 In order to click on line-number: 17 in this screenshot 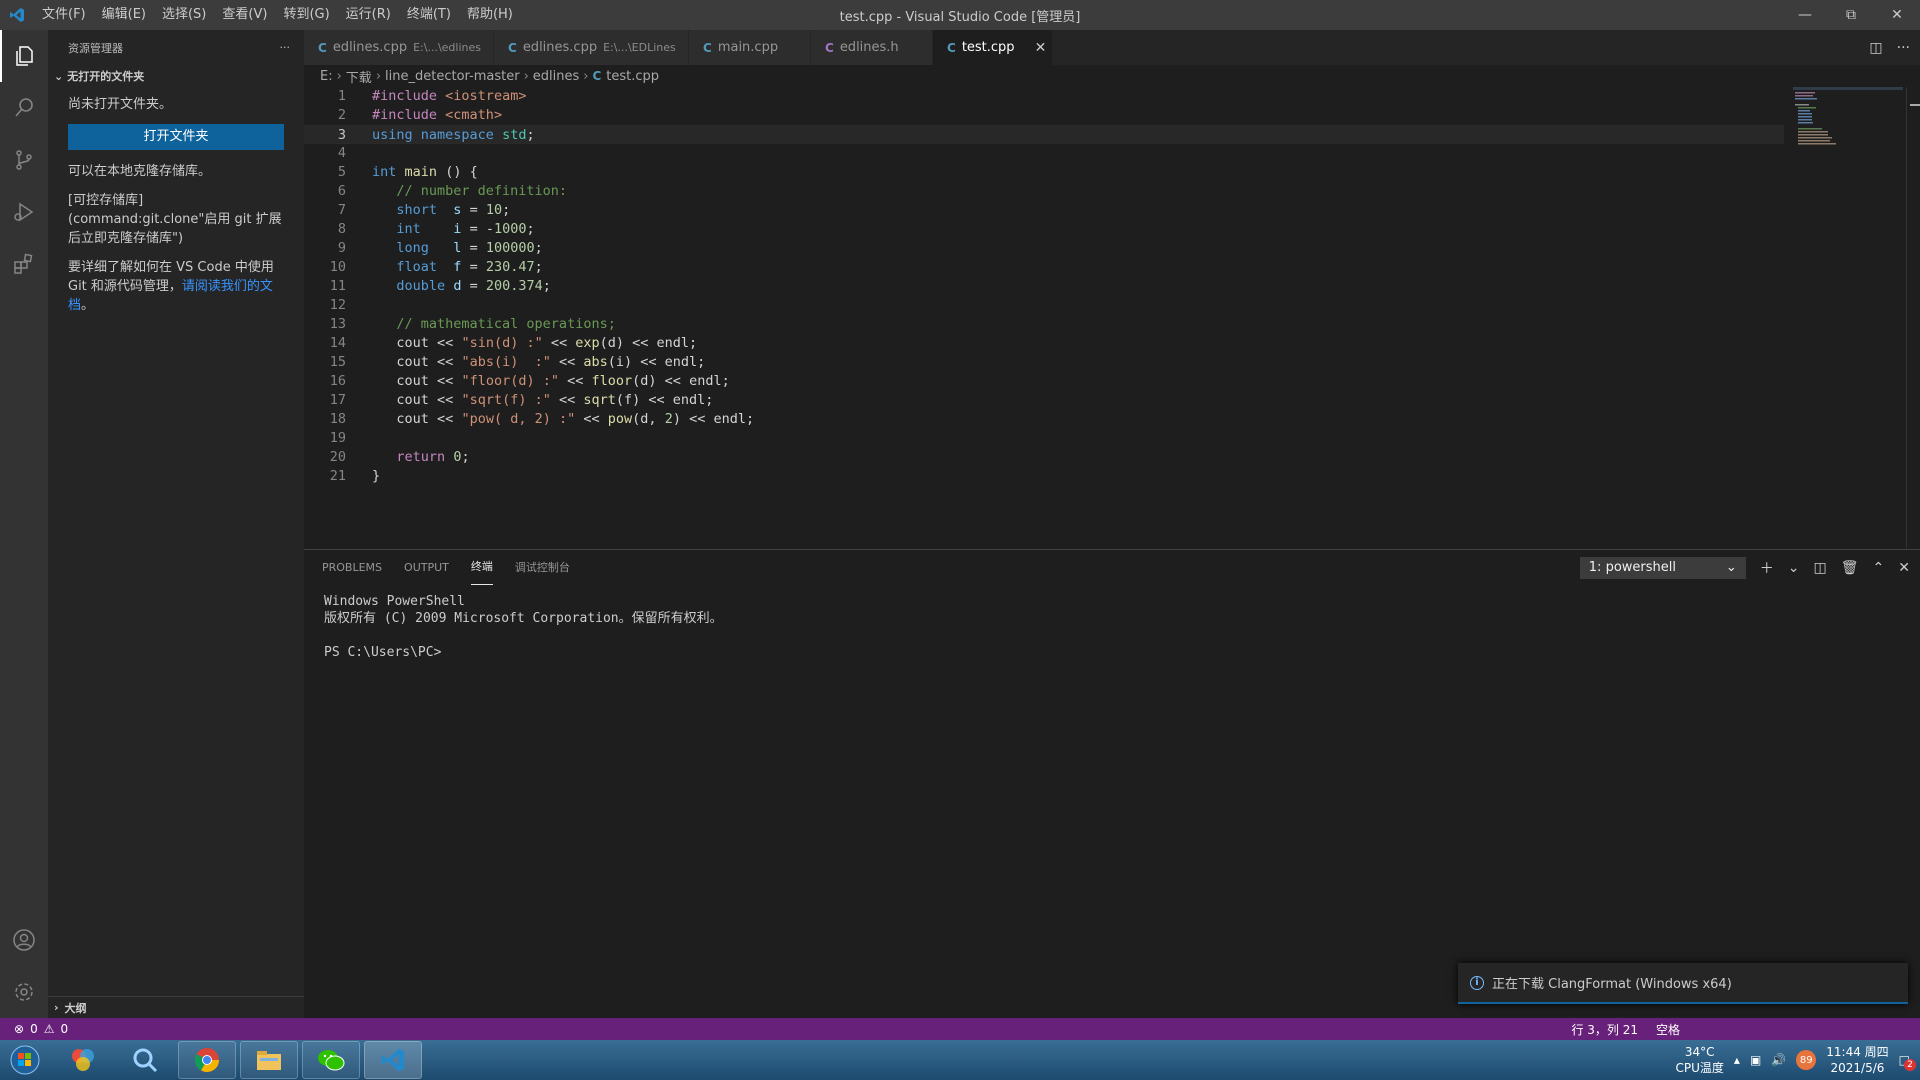, I will do `click(337, 400)`.